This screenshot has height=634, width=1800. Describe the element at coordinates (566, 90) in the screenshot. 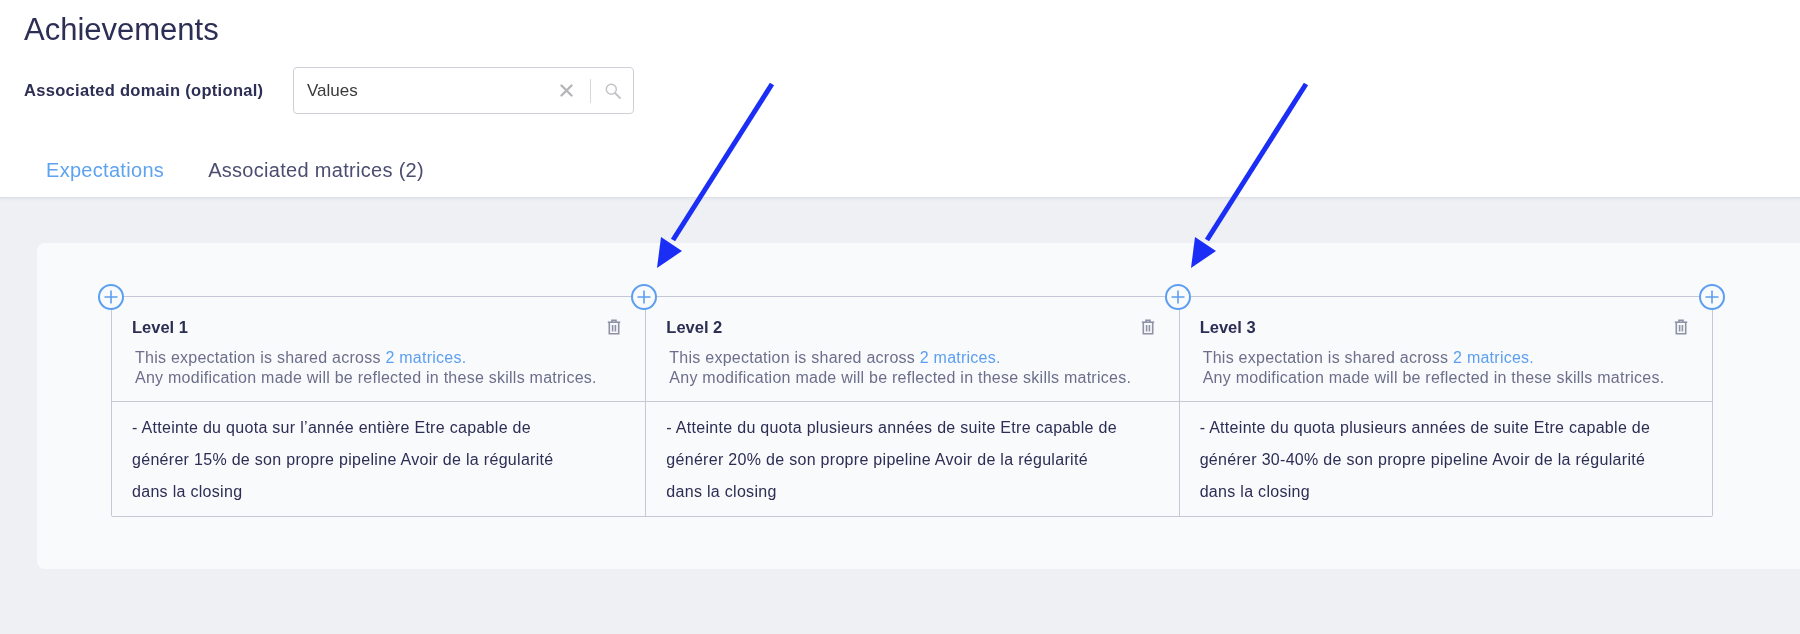

I see `clear-icon` at that location.